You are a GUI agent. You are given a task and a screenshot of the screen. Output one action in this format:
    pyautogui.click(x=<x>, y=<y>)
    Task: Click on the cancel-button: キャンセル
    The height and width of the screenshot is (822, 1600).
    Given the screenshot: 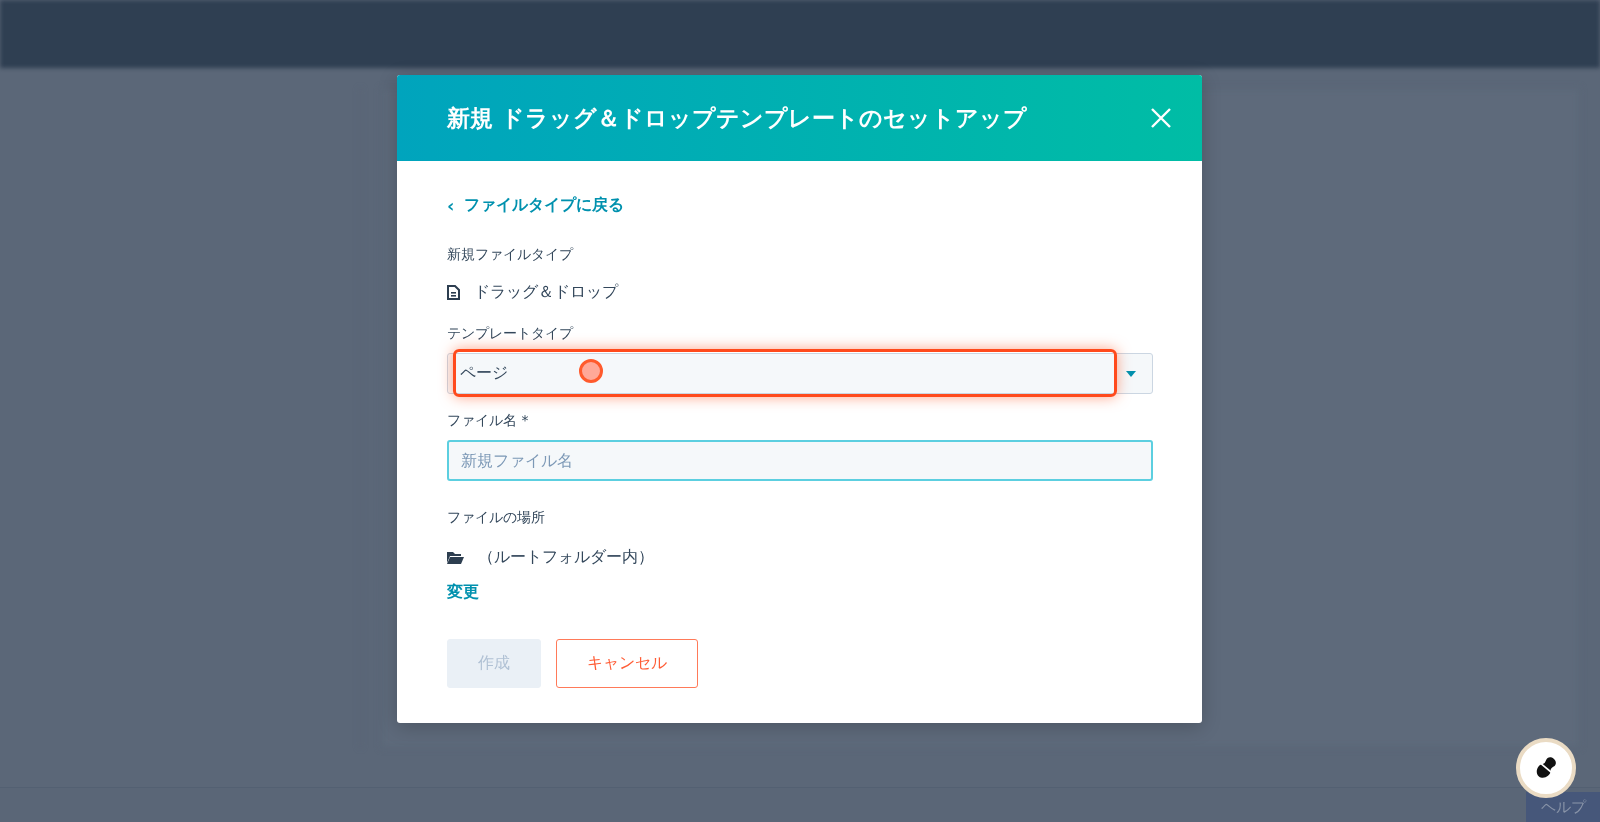 What is the action you would take?
    pyautogui.click(x=627, y=663)
    